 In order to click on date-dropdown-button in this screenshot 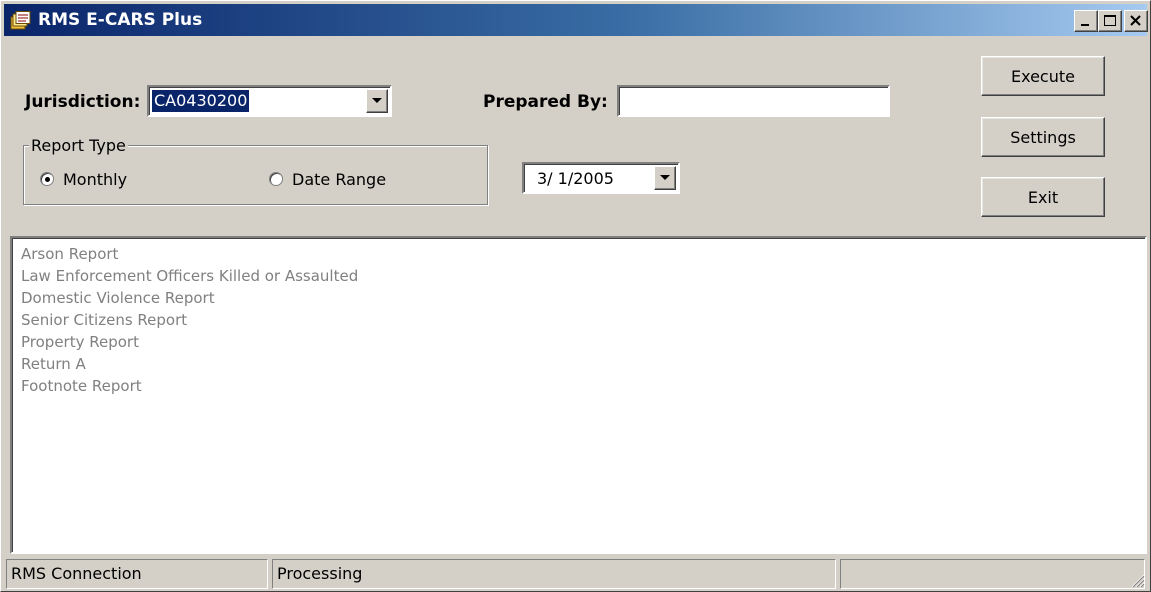, I will do `click(665, 178)`.